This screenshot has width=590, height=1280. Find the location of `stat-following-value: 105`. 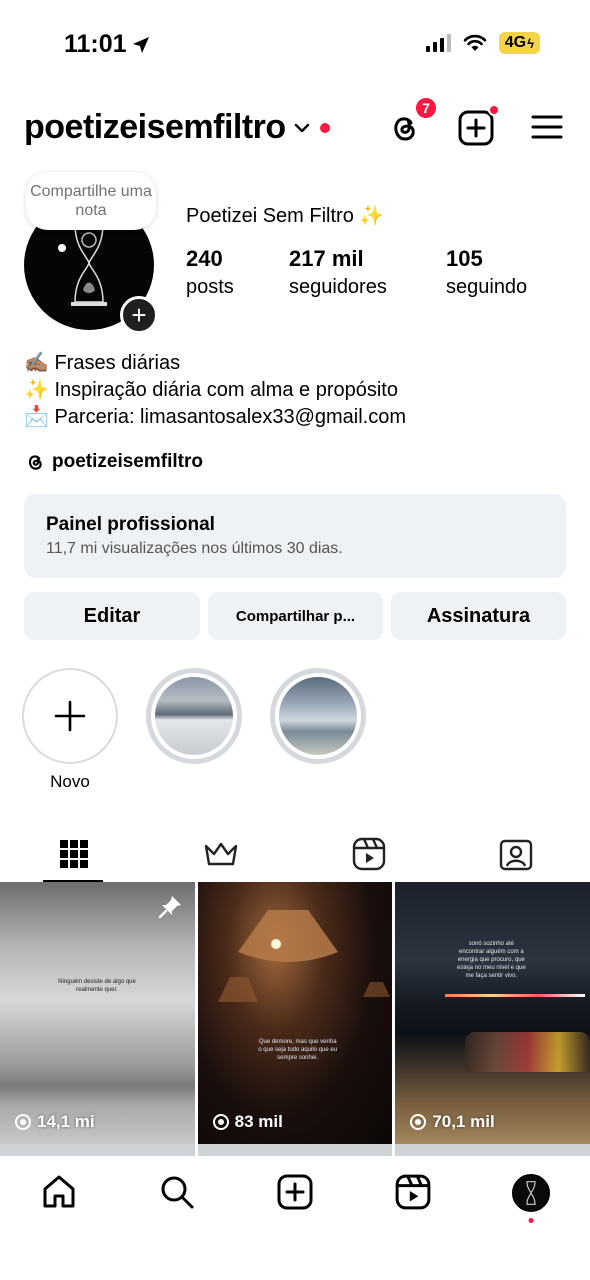

stat-following-value: 105 is located at coordinates (464, 258).